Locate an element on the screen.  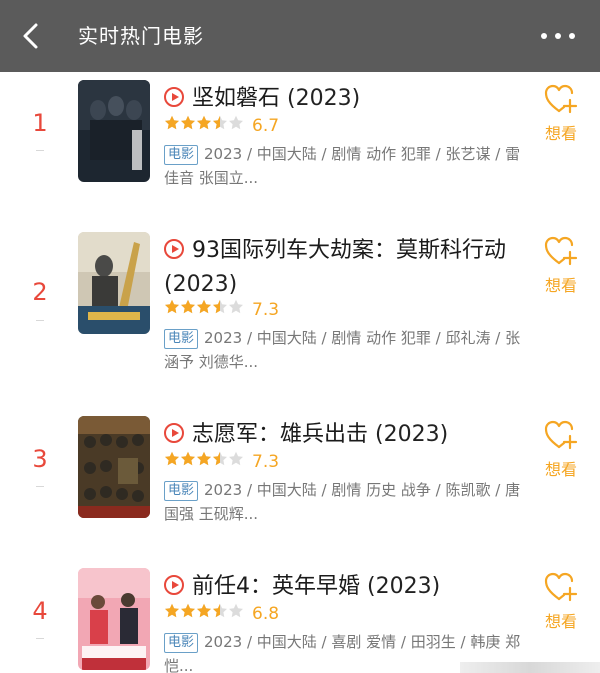
rank-number: 4 is located at coordinates (40, 611).